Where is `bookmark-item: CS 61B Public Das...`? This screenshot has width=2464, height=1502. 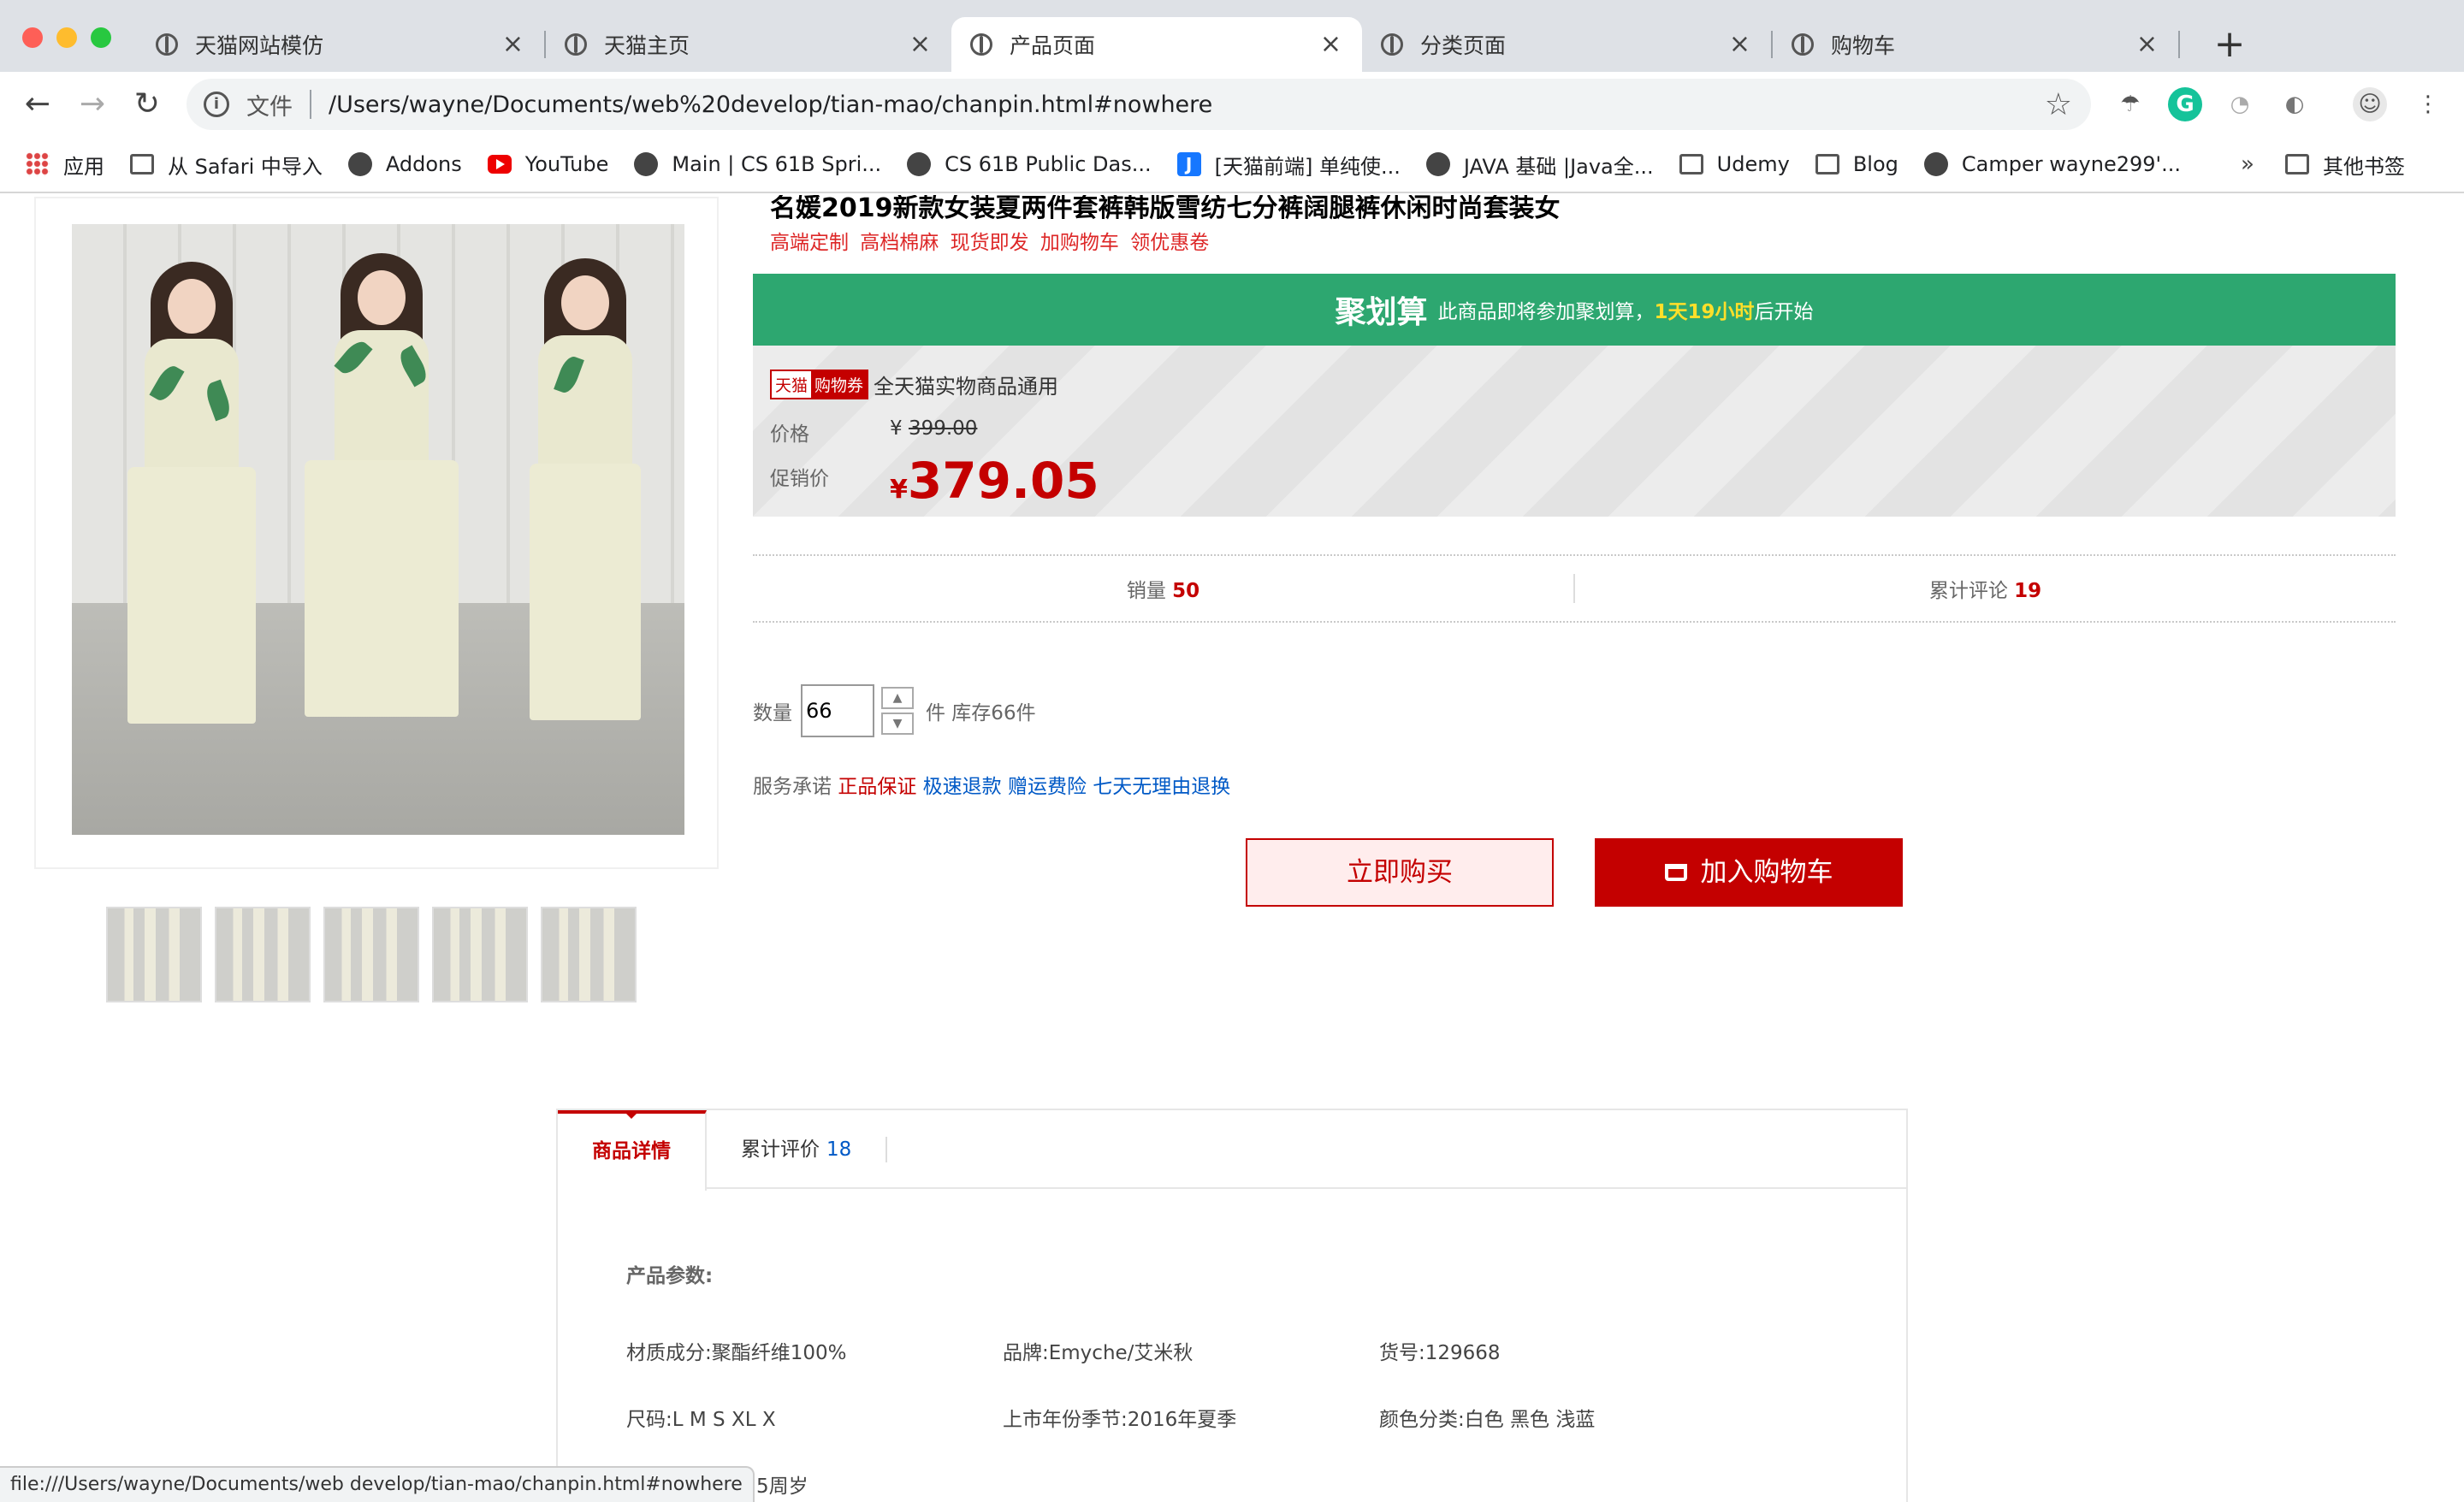
bookmark-item: CS 61B Public Das... is located at coordinates (1029, 164).